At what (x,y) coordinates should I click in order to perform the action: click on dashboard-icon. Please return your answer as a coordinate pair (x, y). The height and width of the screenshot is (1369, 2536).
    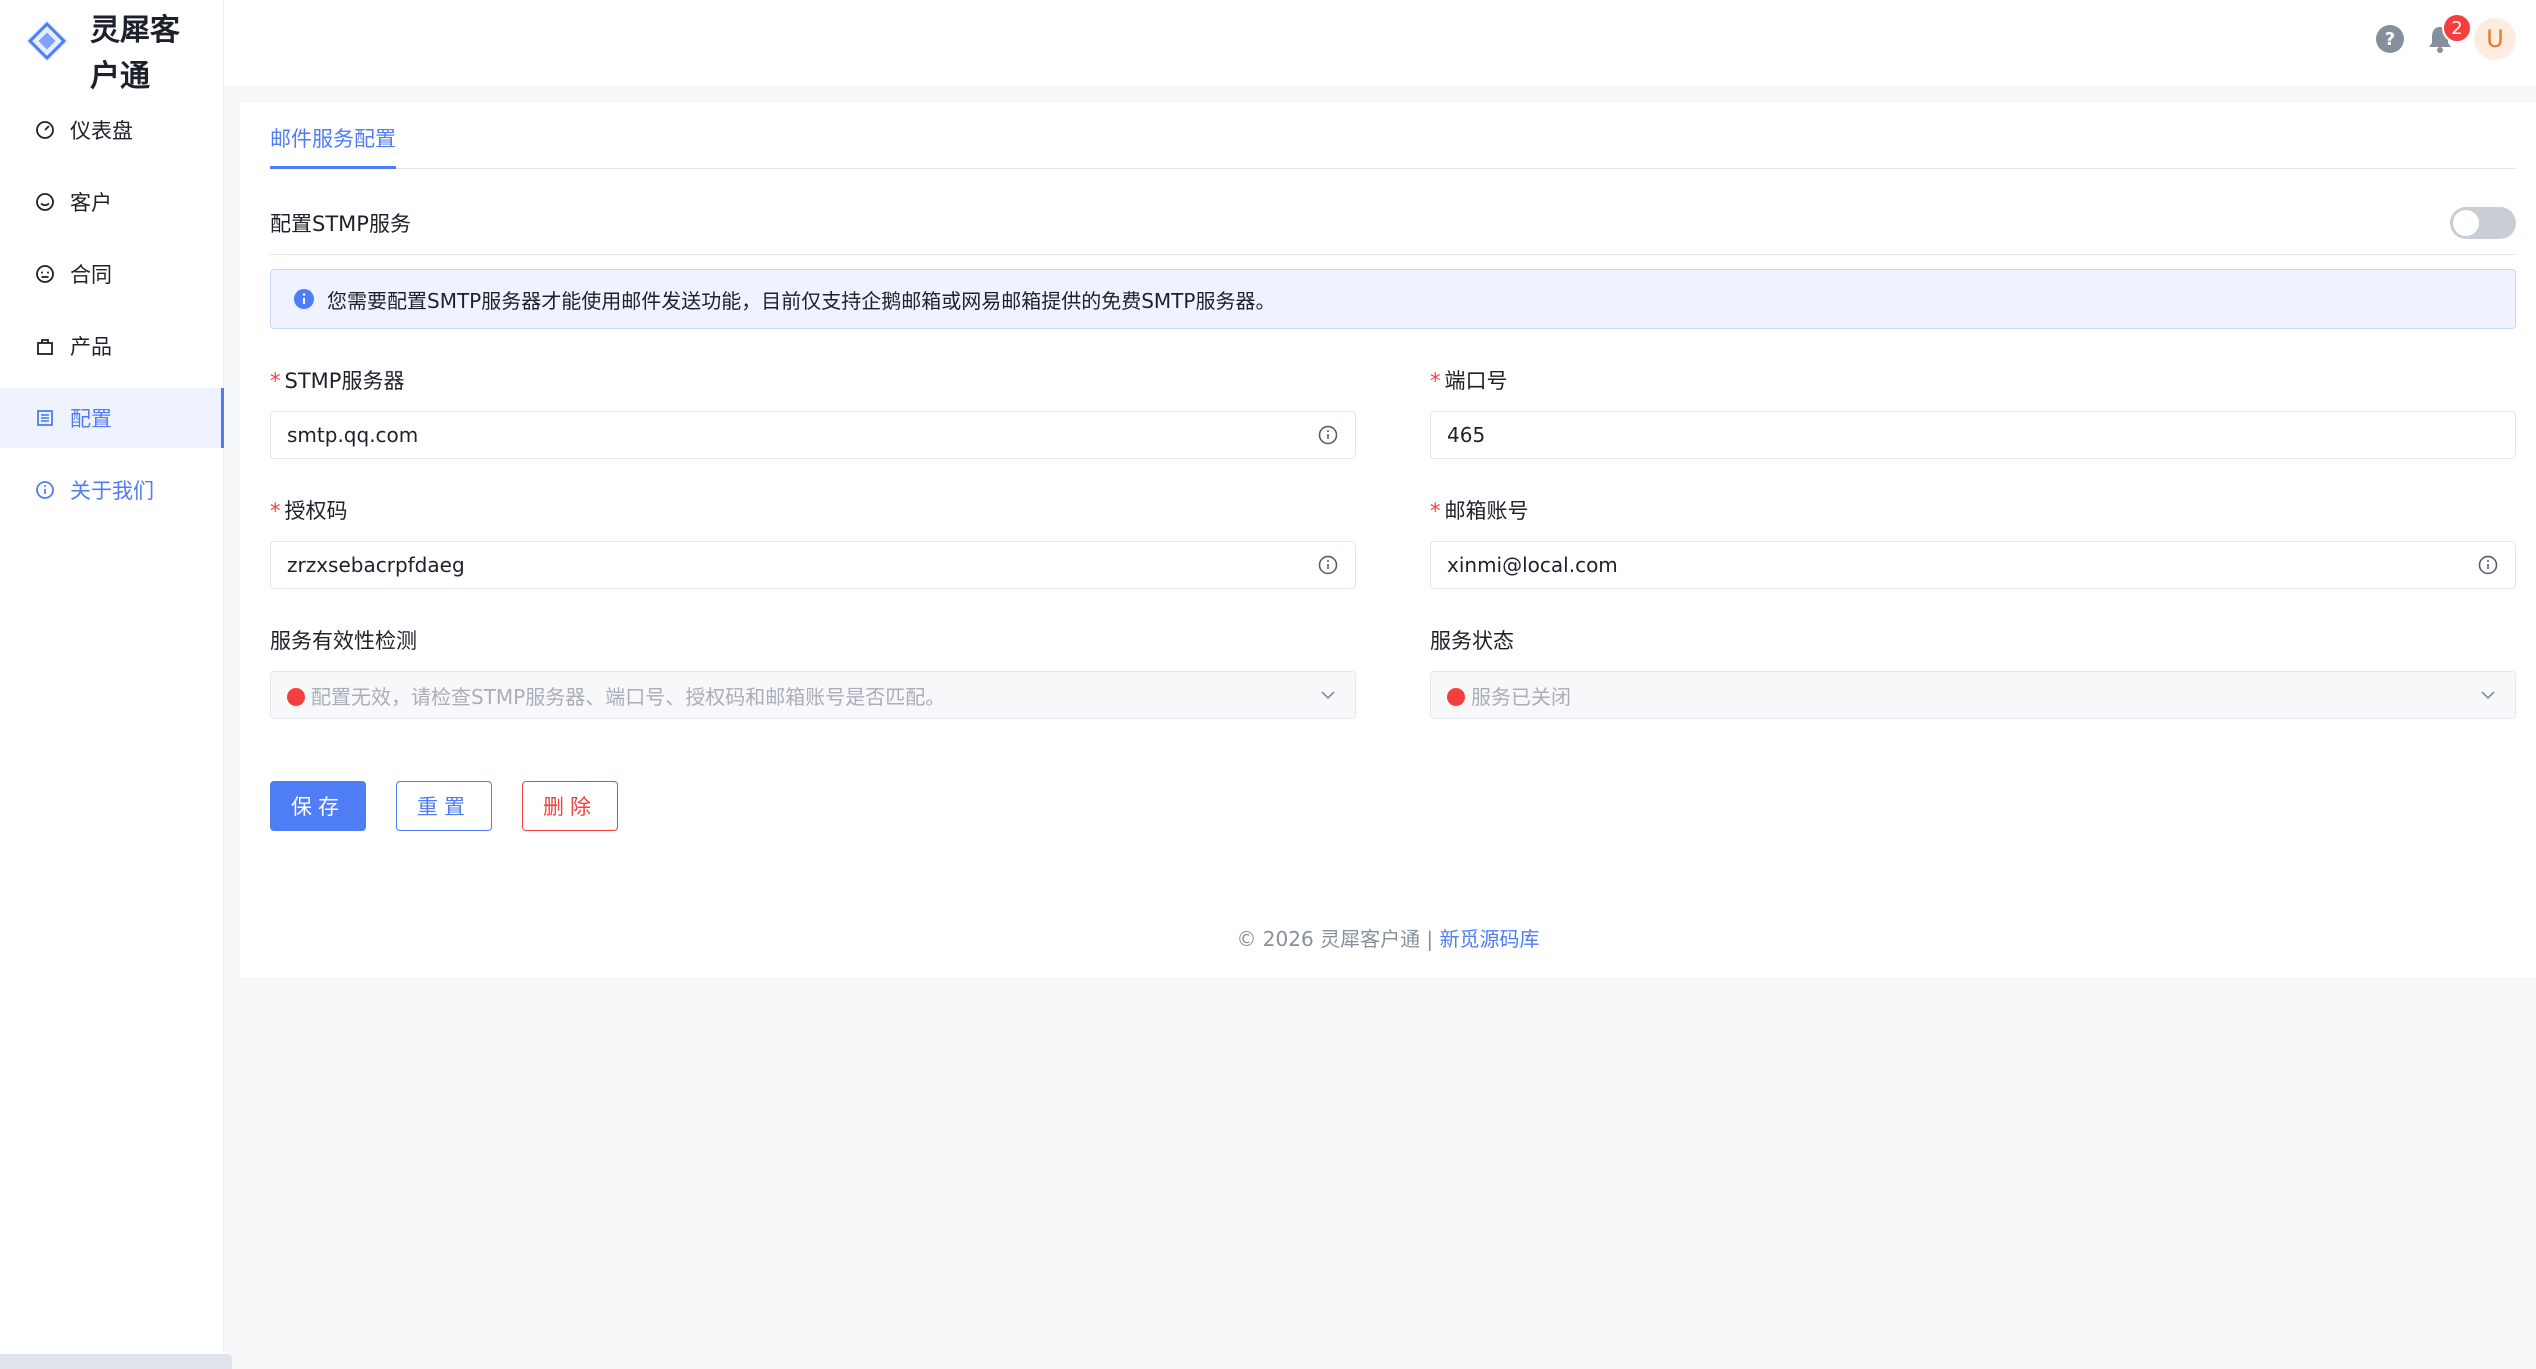
    Looking at the image, I should click on (45, 130).